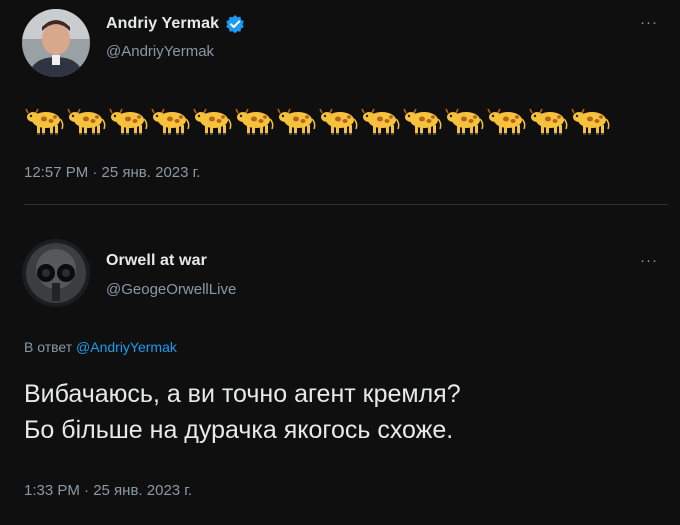 Image resolution: width=680 pixels, height=525 pixels. I want to click on timestamp: 12:57 PM · 25 янв. 2023 г., so click(112, 172).